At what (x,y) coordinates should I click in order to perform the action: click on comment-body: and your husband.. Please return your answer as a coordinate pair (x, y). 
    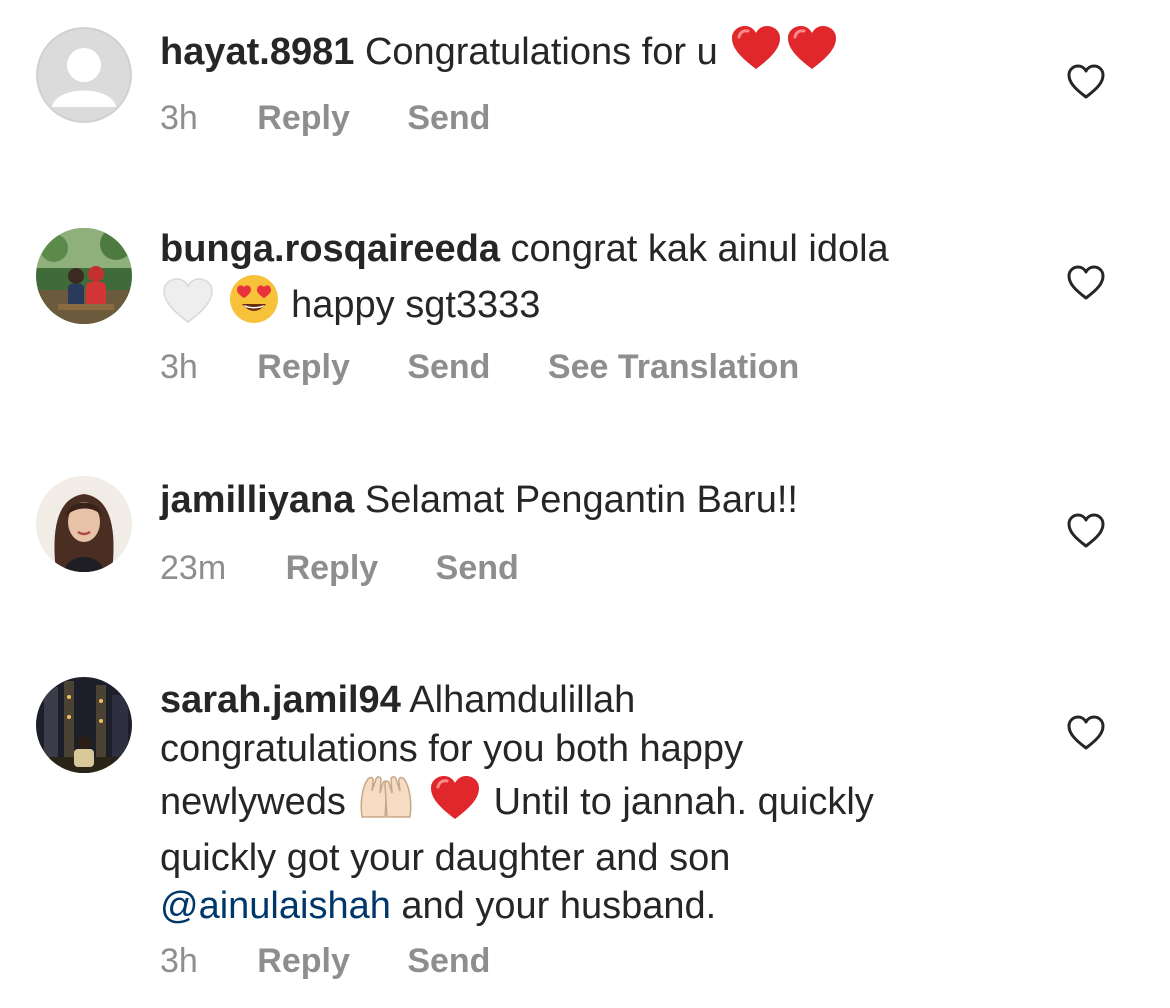
    Looking at the image, I should click on (559, 906).